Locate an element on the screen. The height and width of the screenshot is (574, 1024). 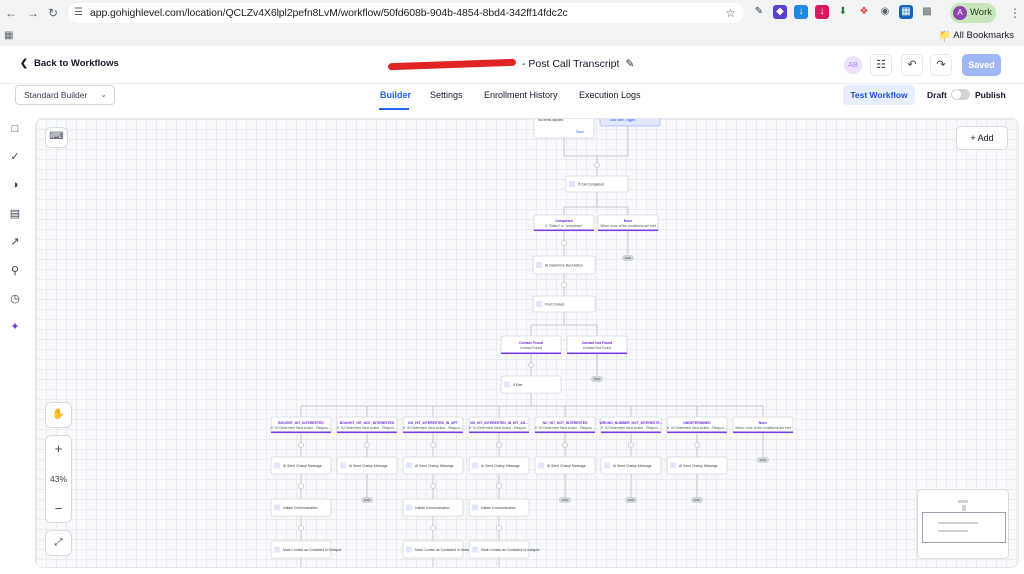
external-link-icon: ↗ is located at coordinates (15, 242).